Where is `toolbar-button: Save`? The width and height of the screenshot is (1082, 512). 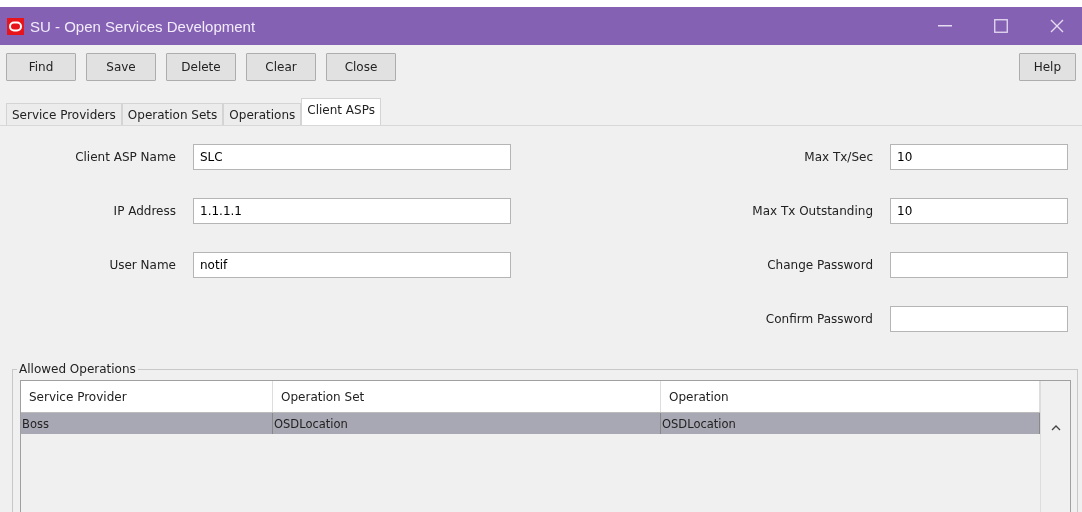 toolbar-button: Save is located at coordinates (121, 67).